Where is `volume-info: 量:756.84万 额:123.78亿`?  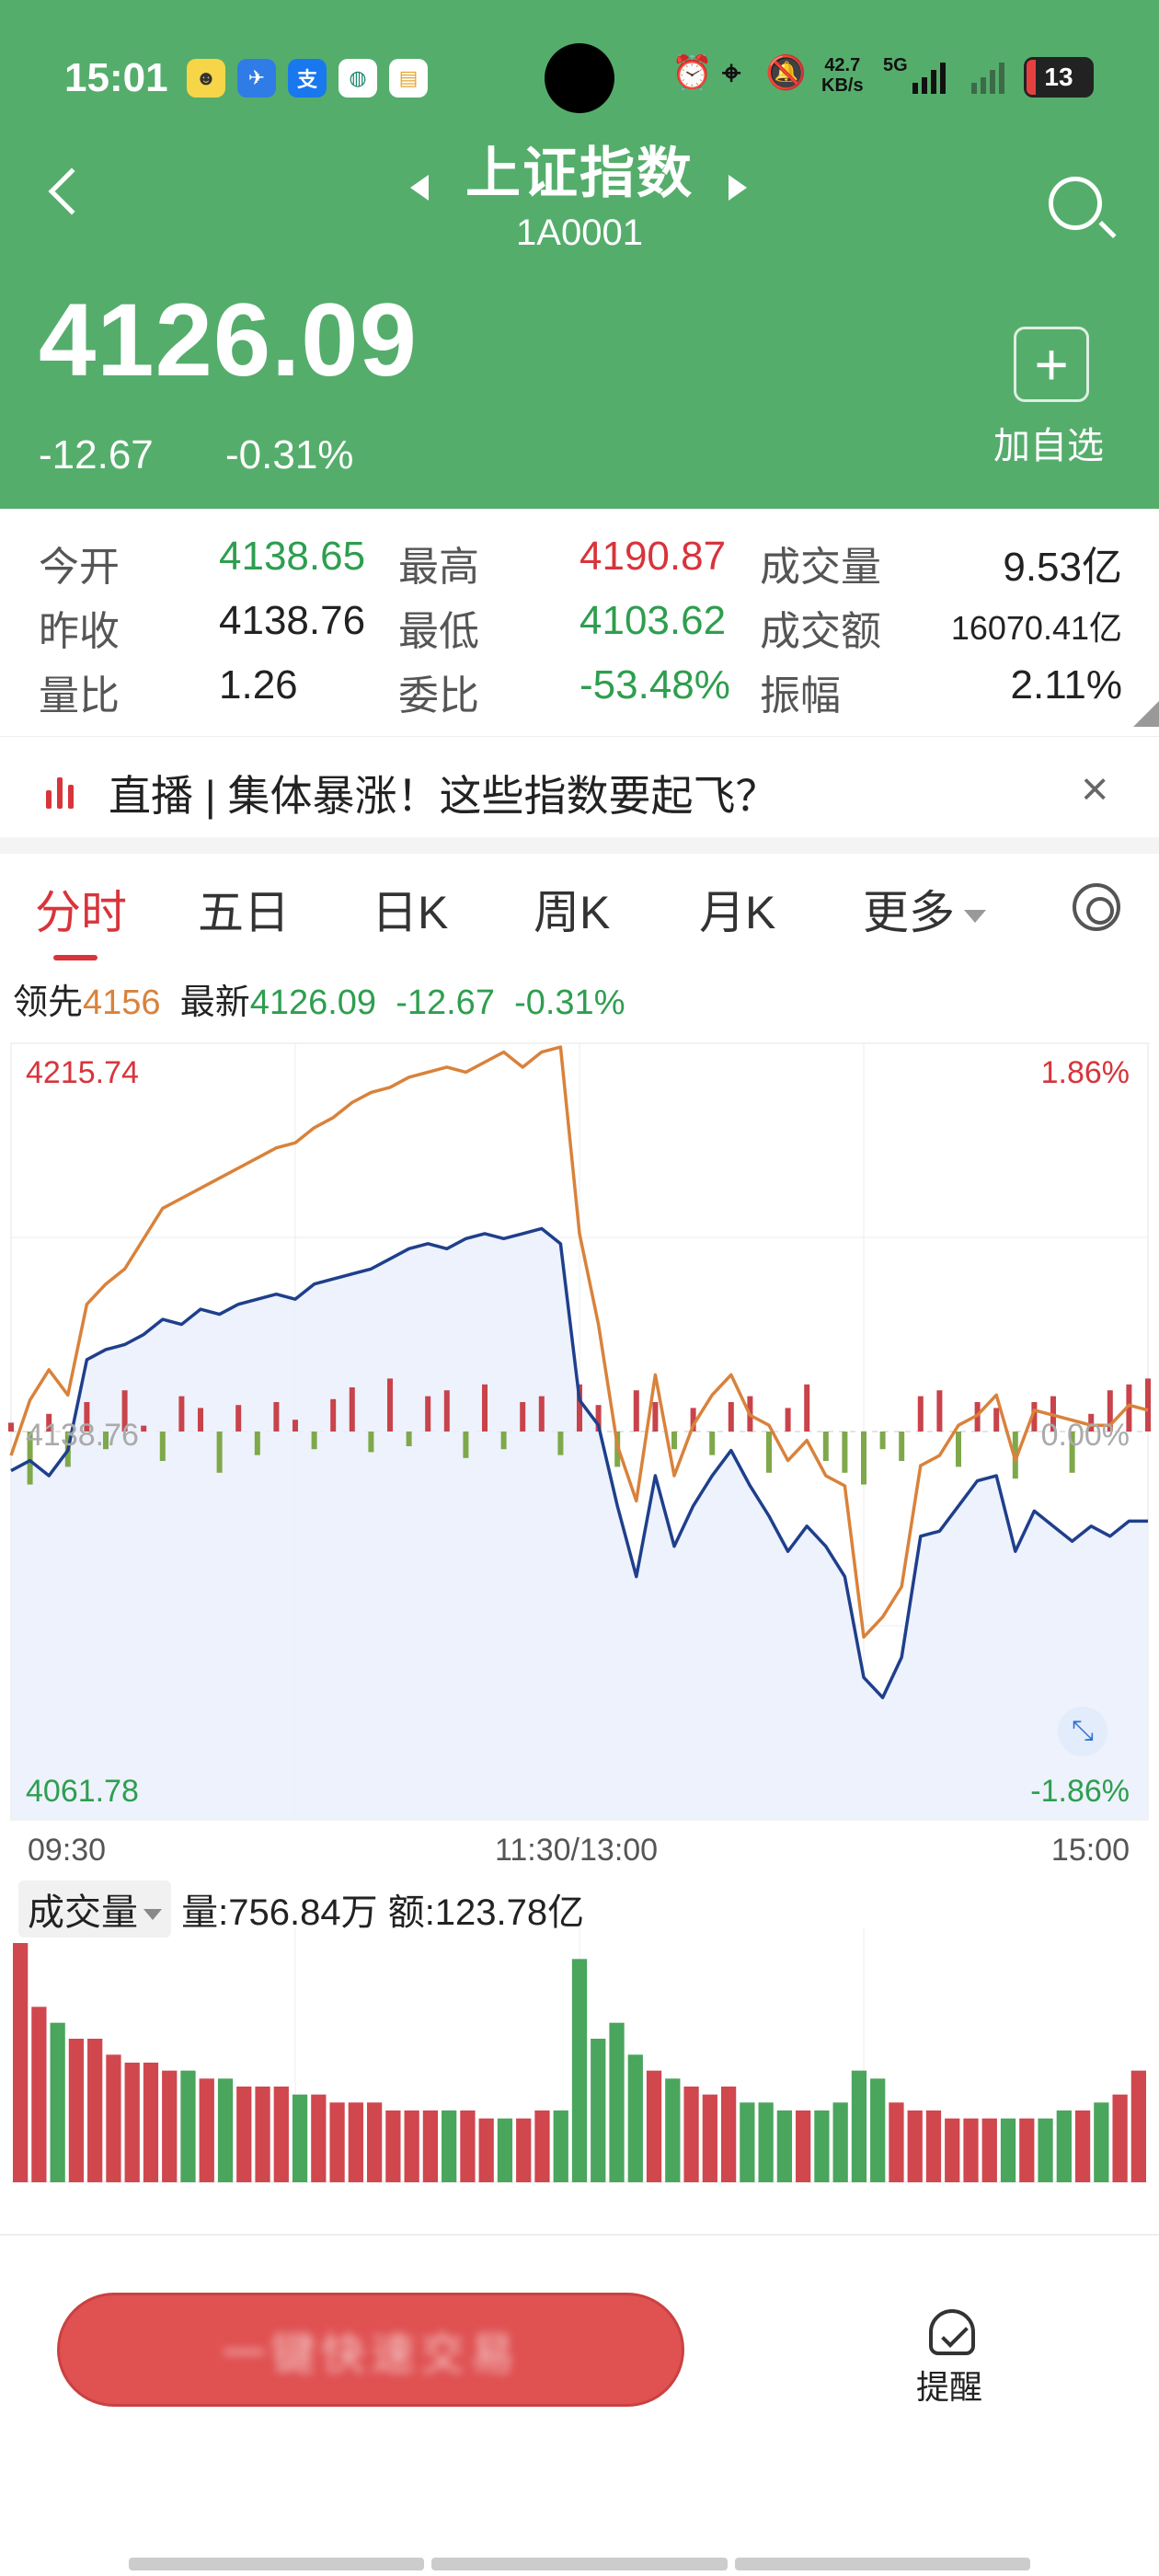 volume-info: 量:756.84万 额:123.78亿 is located at coordinates (383, 1913).